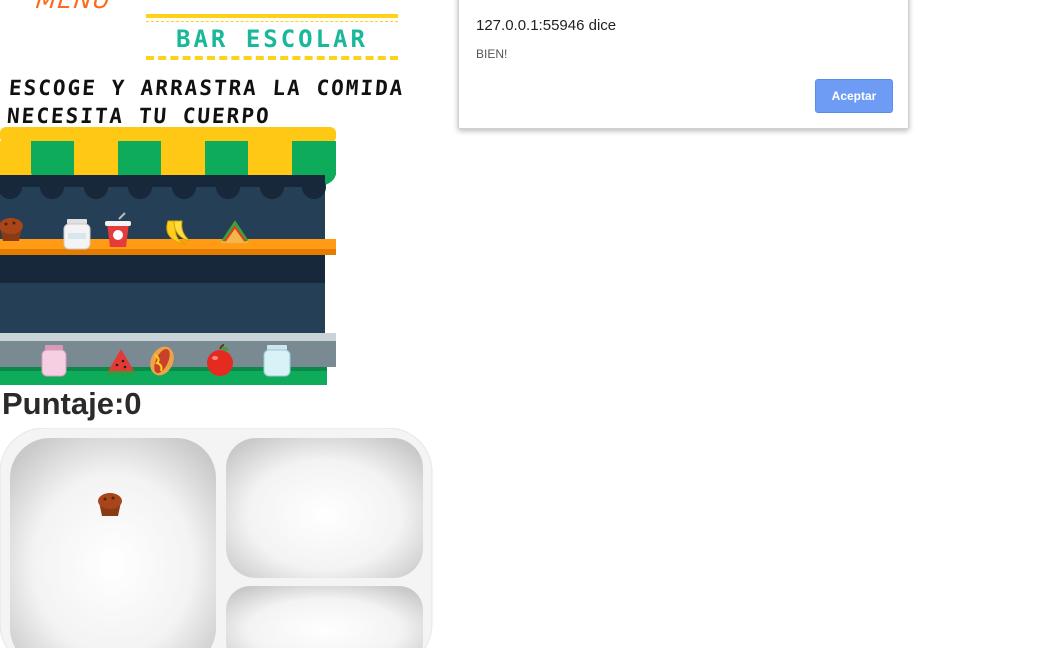  I want to click on page-title: BAR ESCOLAR, so click(272, 39).